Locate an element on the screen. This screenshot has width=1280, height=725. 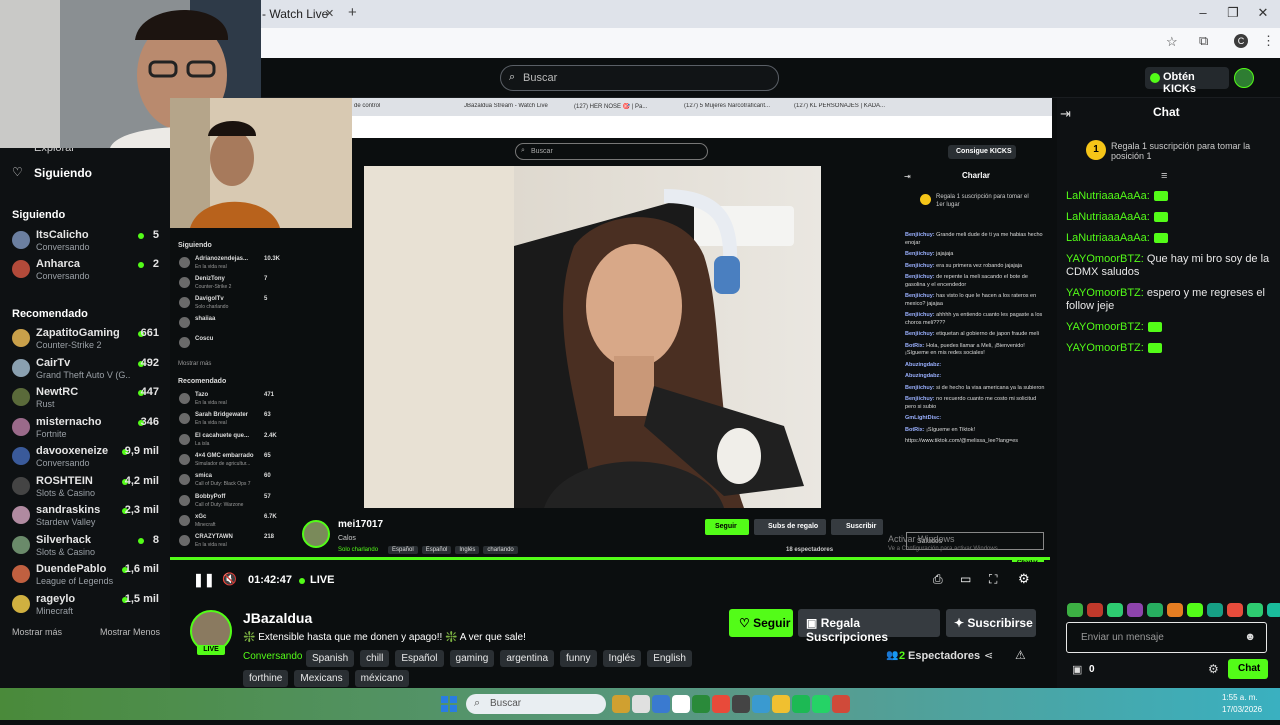
sidebar-channel-name: Silverhack is located at coordinates (63, 540).